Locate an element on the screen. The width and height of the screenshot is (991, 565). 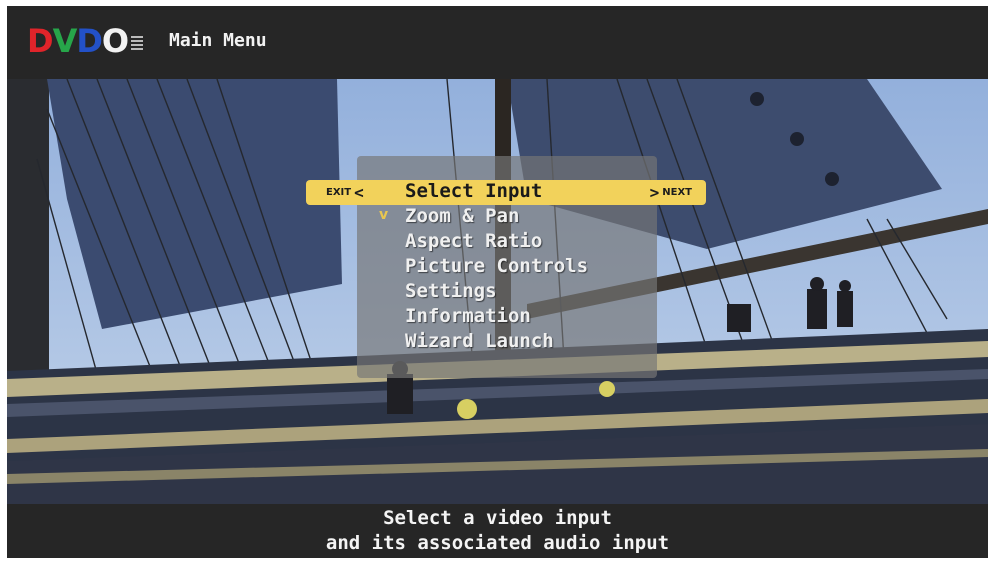
chevron-down-icon: v is located at coordinates (384, 215).